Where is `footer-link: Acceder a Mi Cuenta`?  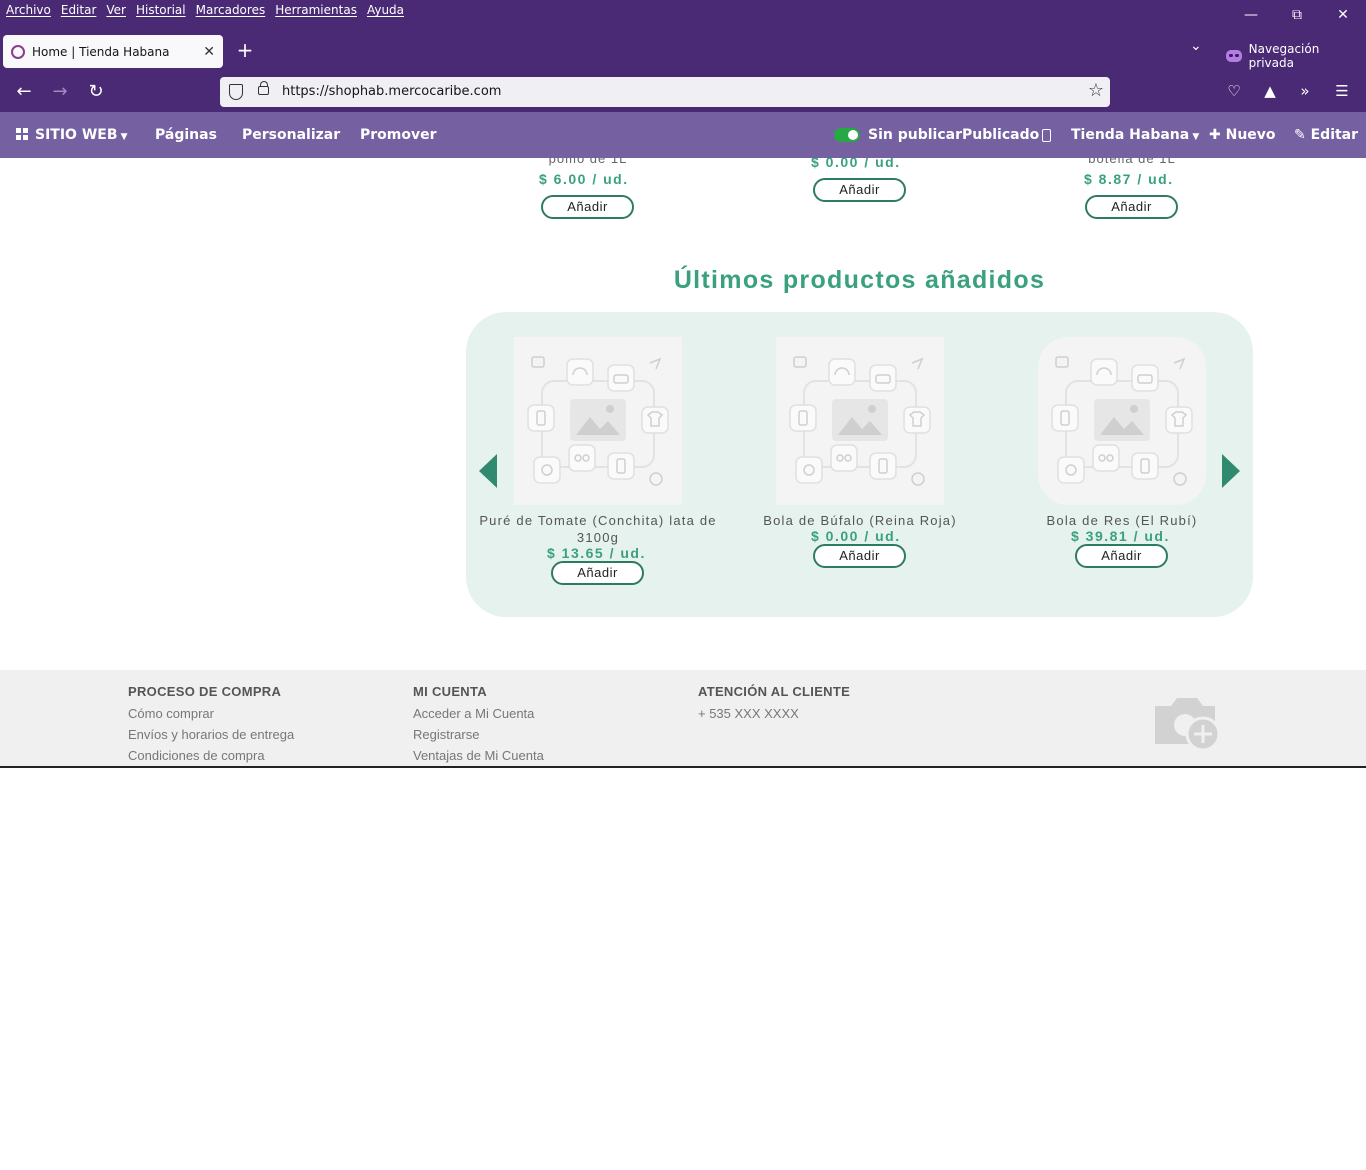 footer-link: Acceder a Mi Cuenta is located at coordinates (478, 713).